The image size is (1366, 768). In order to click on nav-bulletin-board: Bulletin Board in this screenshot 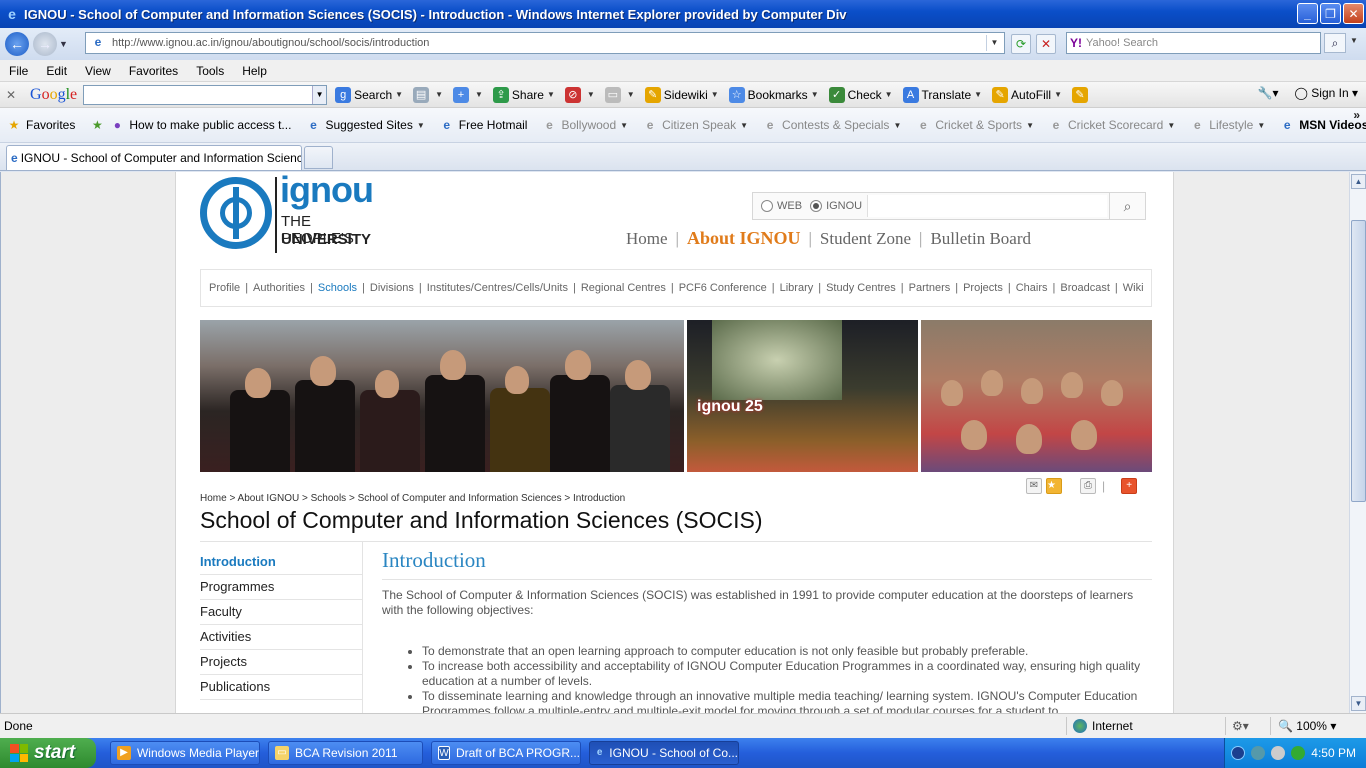, I will do `click(980, 239)`.